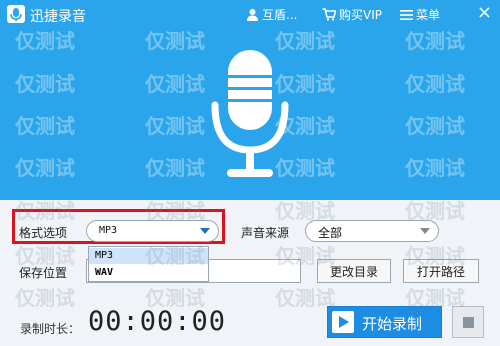 The image size is (500, 346). I want to click on title-bar: 迅捷录音 互盾... 购买VIP 菜单 ×, so click(250, 15).